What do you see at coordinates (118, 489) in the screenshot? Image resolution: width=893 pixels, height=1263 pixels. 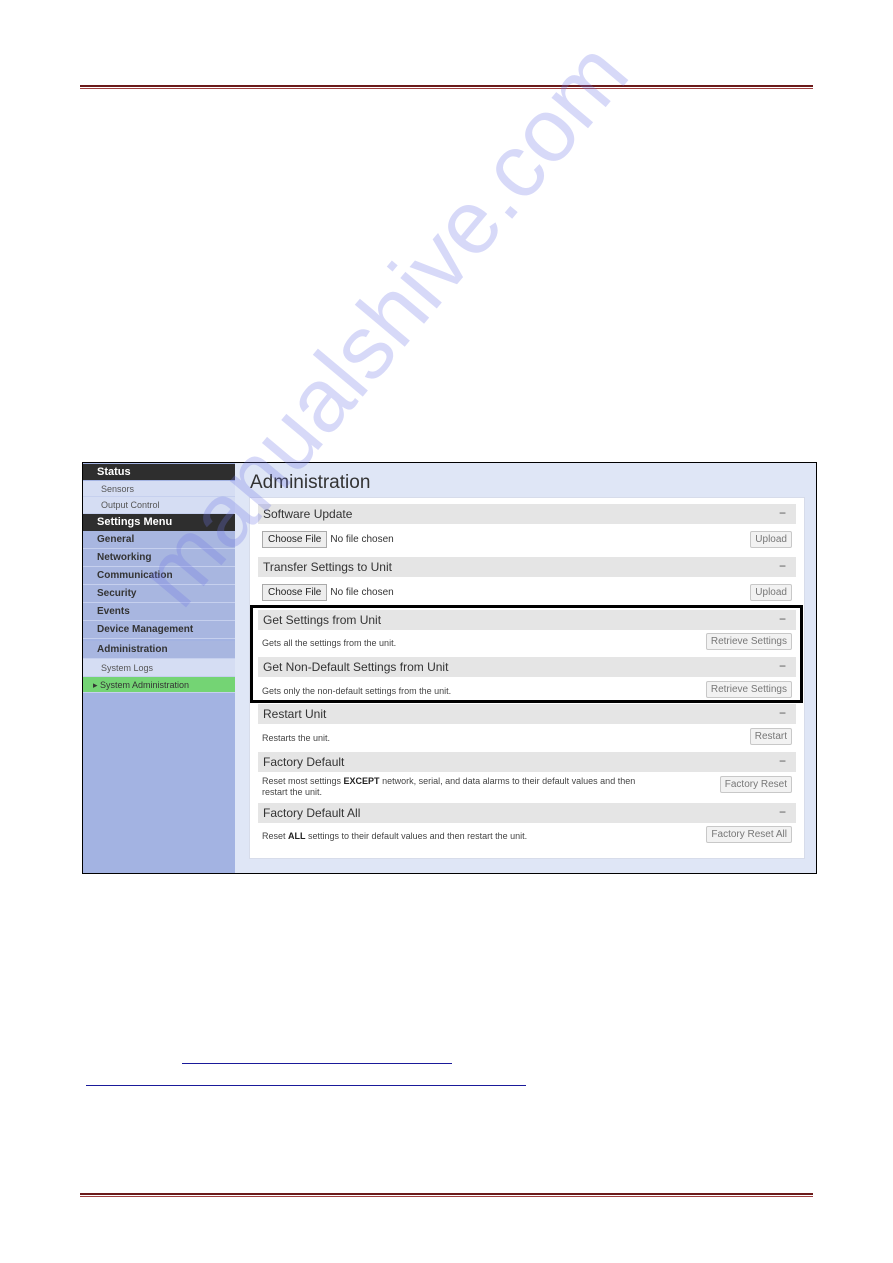 I see `sidebar-item-label: Sensors` at bounding box center [118, 489].